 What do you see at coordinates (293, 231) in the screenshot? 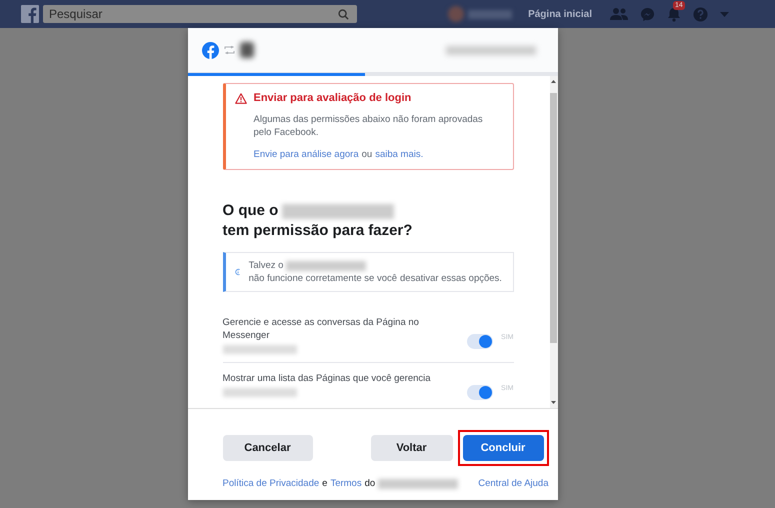
I see `heading-text: tem permissão para` at bounding box center [293, 231].